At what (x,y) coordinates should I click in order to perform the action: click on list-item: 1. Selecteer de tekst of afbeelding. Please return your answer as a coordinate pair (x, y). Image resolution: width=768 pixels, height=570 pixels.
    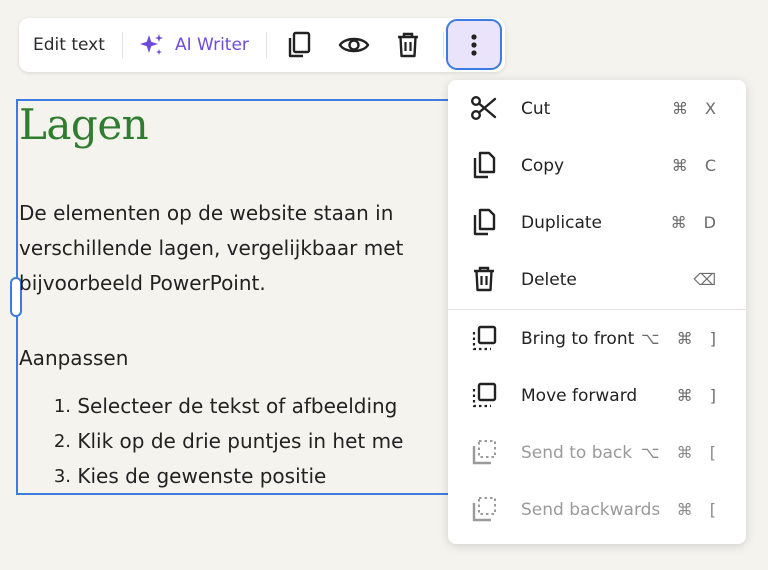
    Looking at the image, I should click on (211, 406).